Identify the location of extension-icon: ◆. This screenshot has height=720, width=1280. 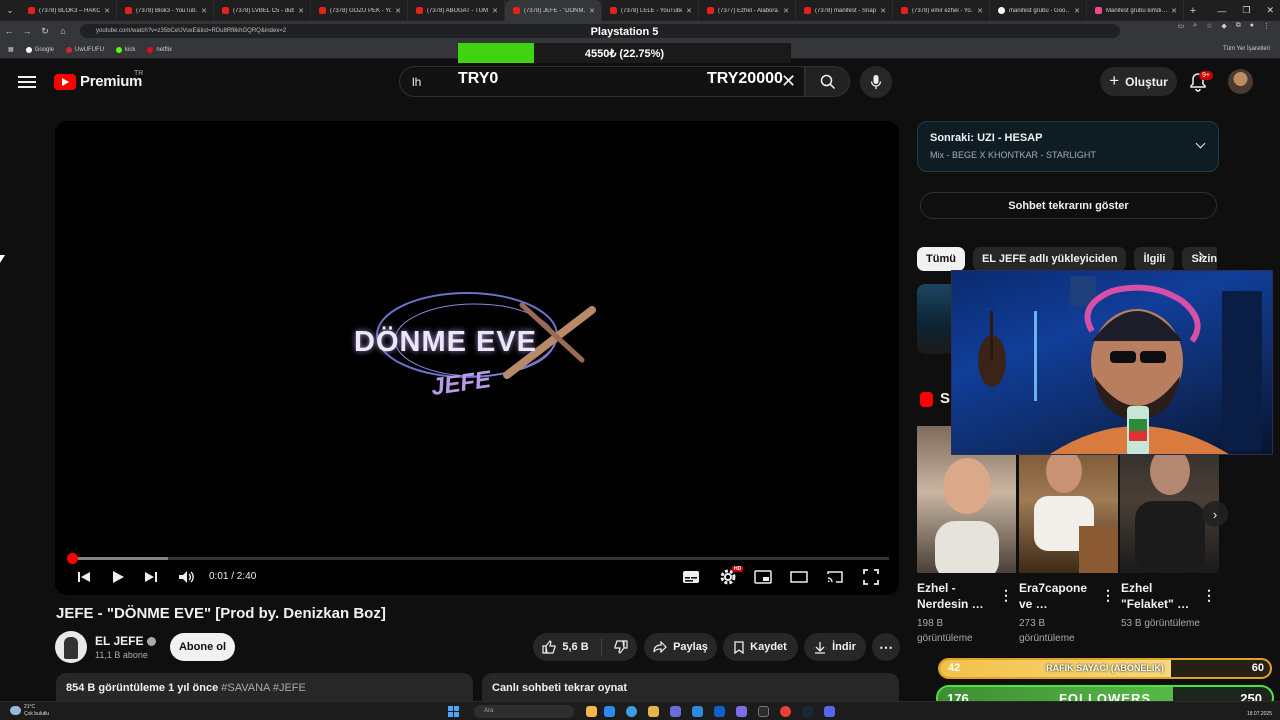
(1223, 26).